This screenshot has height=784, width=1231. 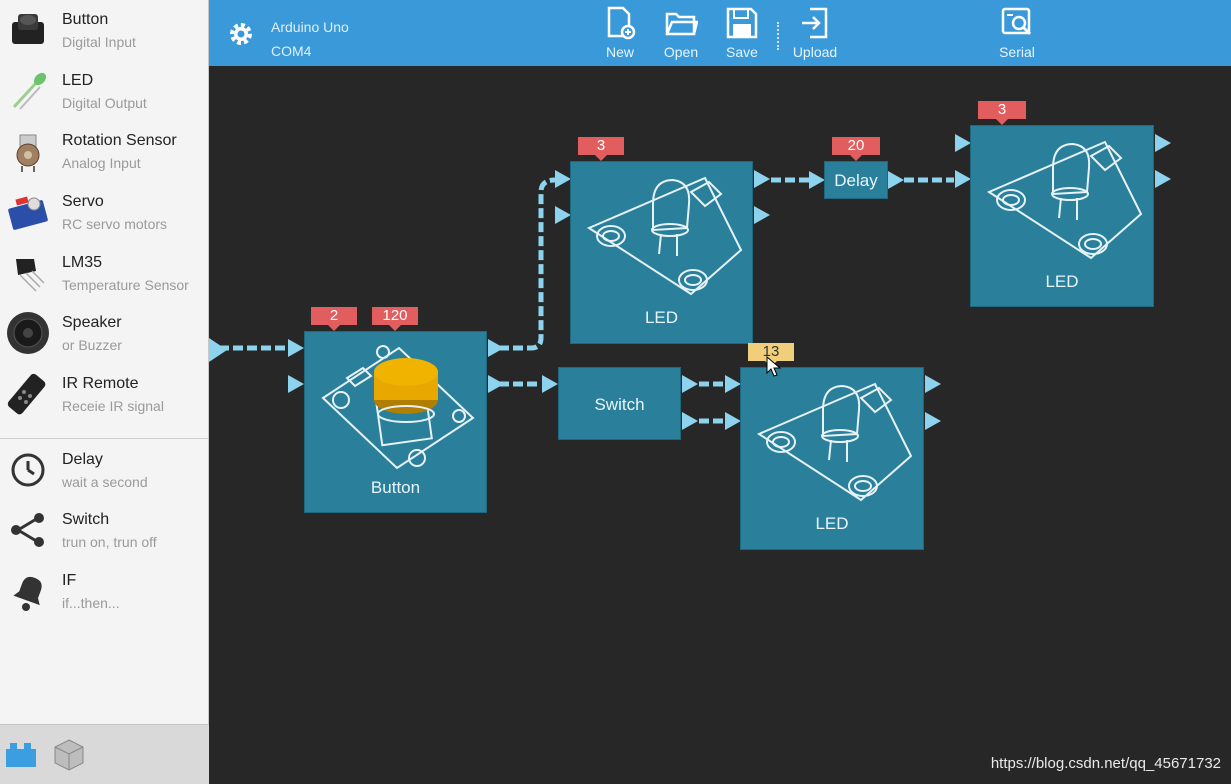 I want to click on sidebar-item-desc: trun on, trun off, so click(x=109, y=542).